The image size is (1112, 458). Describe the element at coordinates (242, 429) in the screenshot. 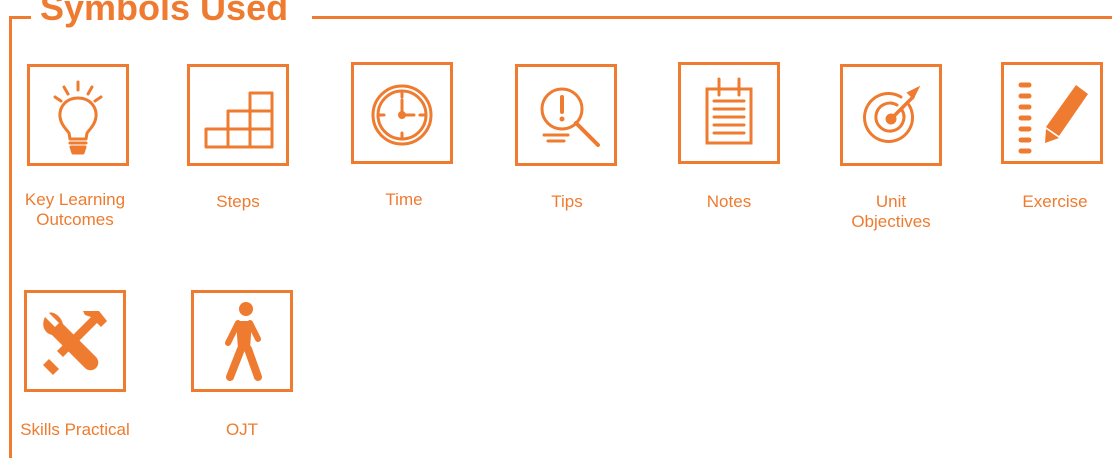

I see `symbol-label: OJT` at that location.